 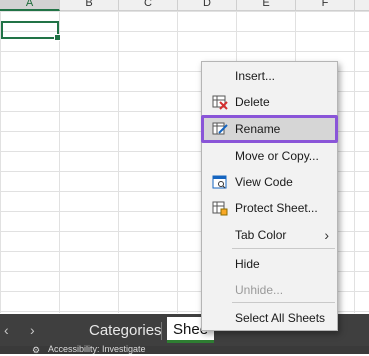 What do you see at coordinates (325, 5) in the screenshot?
I see `column-header-f: F` at bounding box center [325, 5].